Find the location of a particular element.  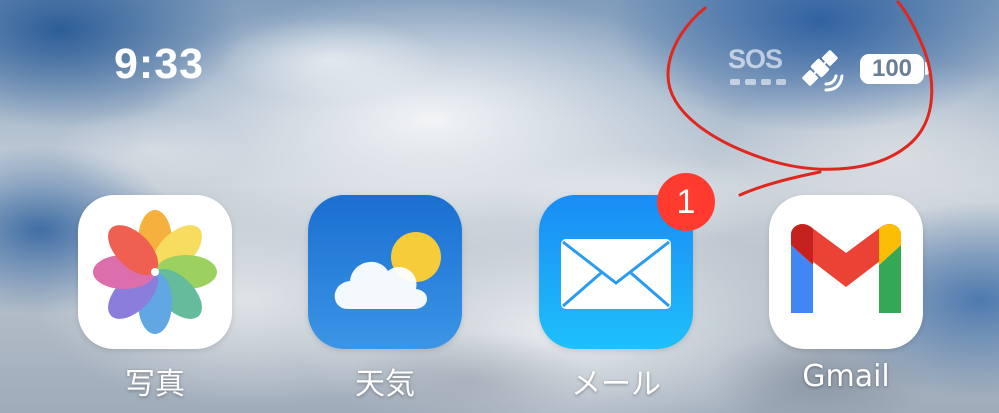

satellite-icon is located at coordinates (823, 71).